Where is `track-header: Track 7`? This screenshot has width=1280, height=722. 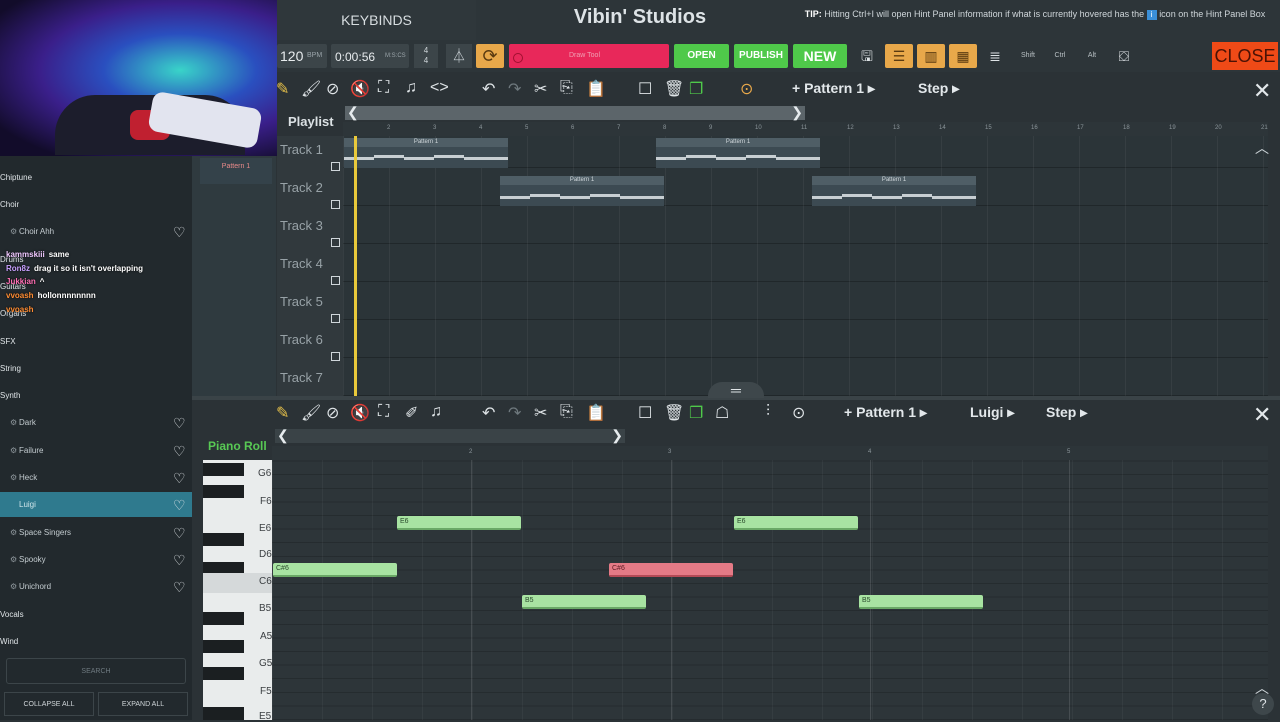
track-header: Track 7 is located at coordinates (310, 380).